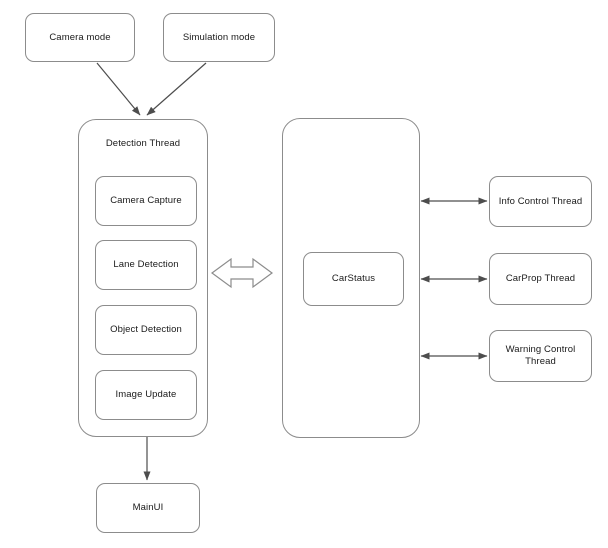 Image resolution: width=608 pixels, height=548 pixels. I want to click on node-camera-capture: Camera Capture, so click(146, 201).